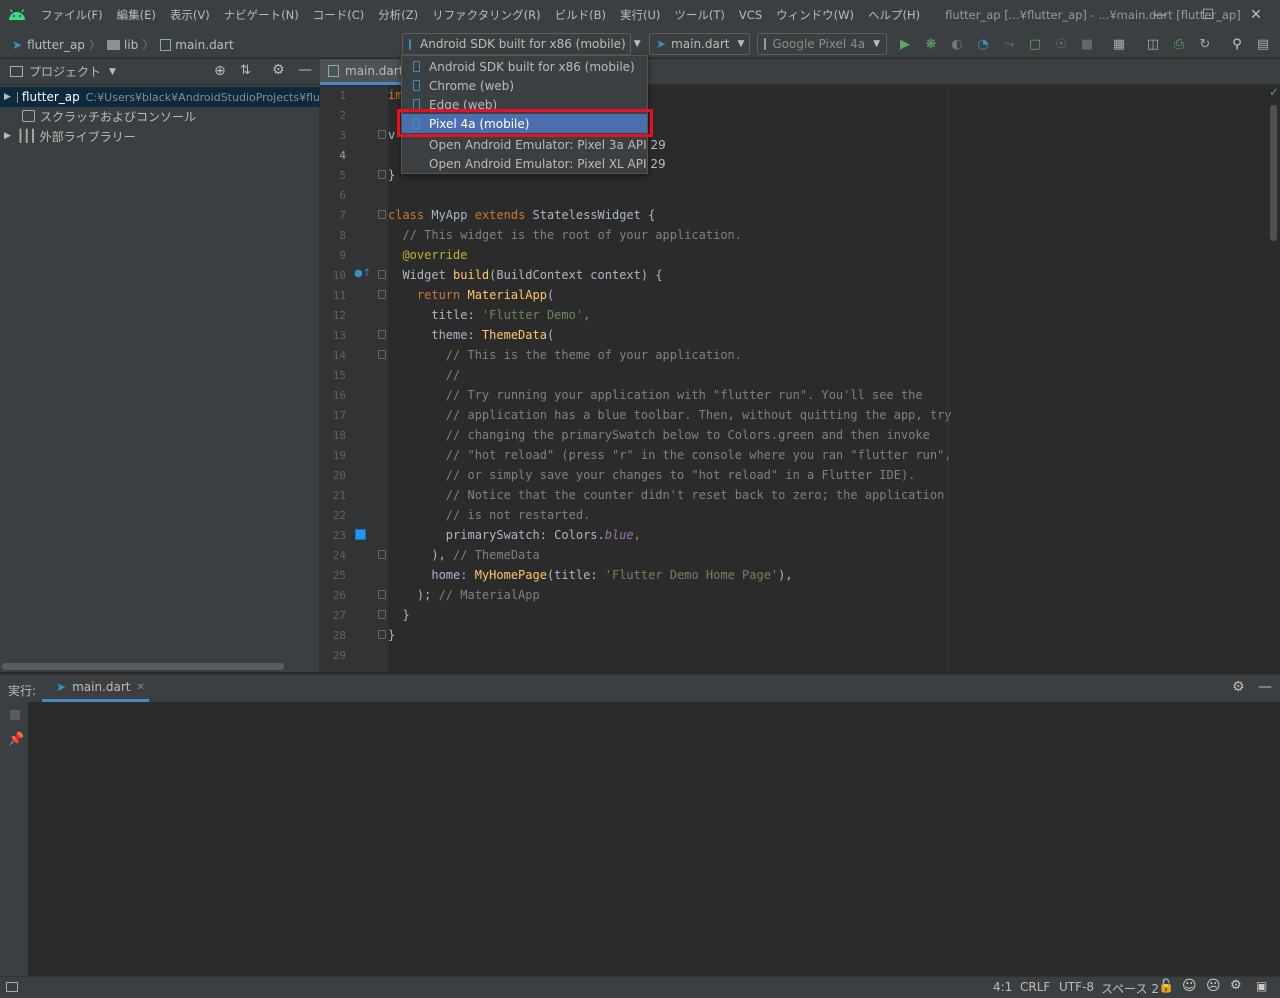 The image size is (1280, 998). Describe the element at coordinates (360, 534) in the screenshot. I see `color-swatch-icon` at that location.